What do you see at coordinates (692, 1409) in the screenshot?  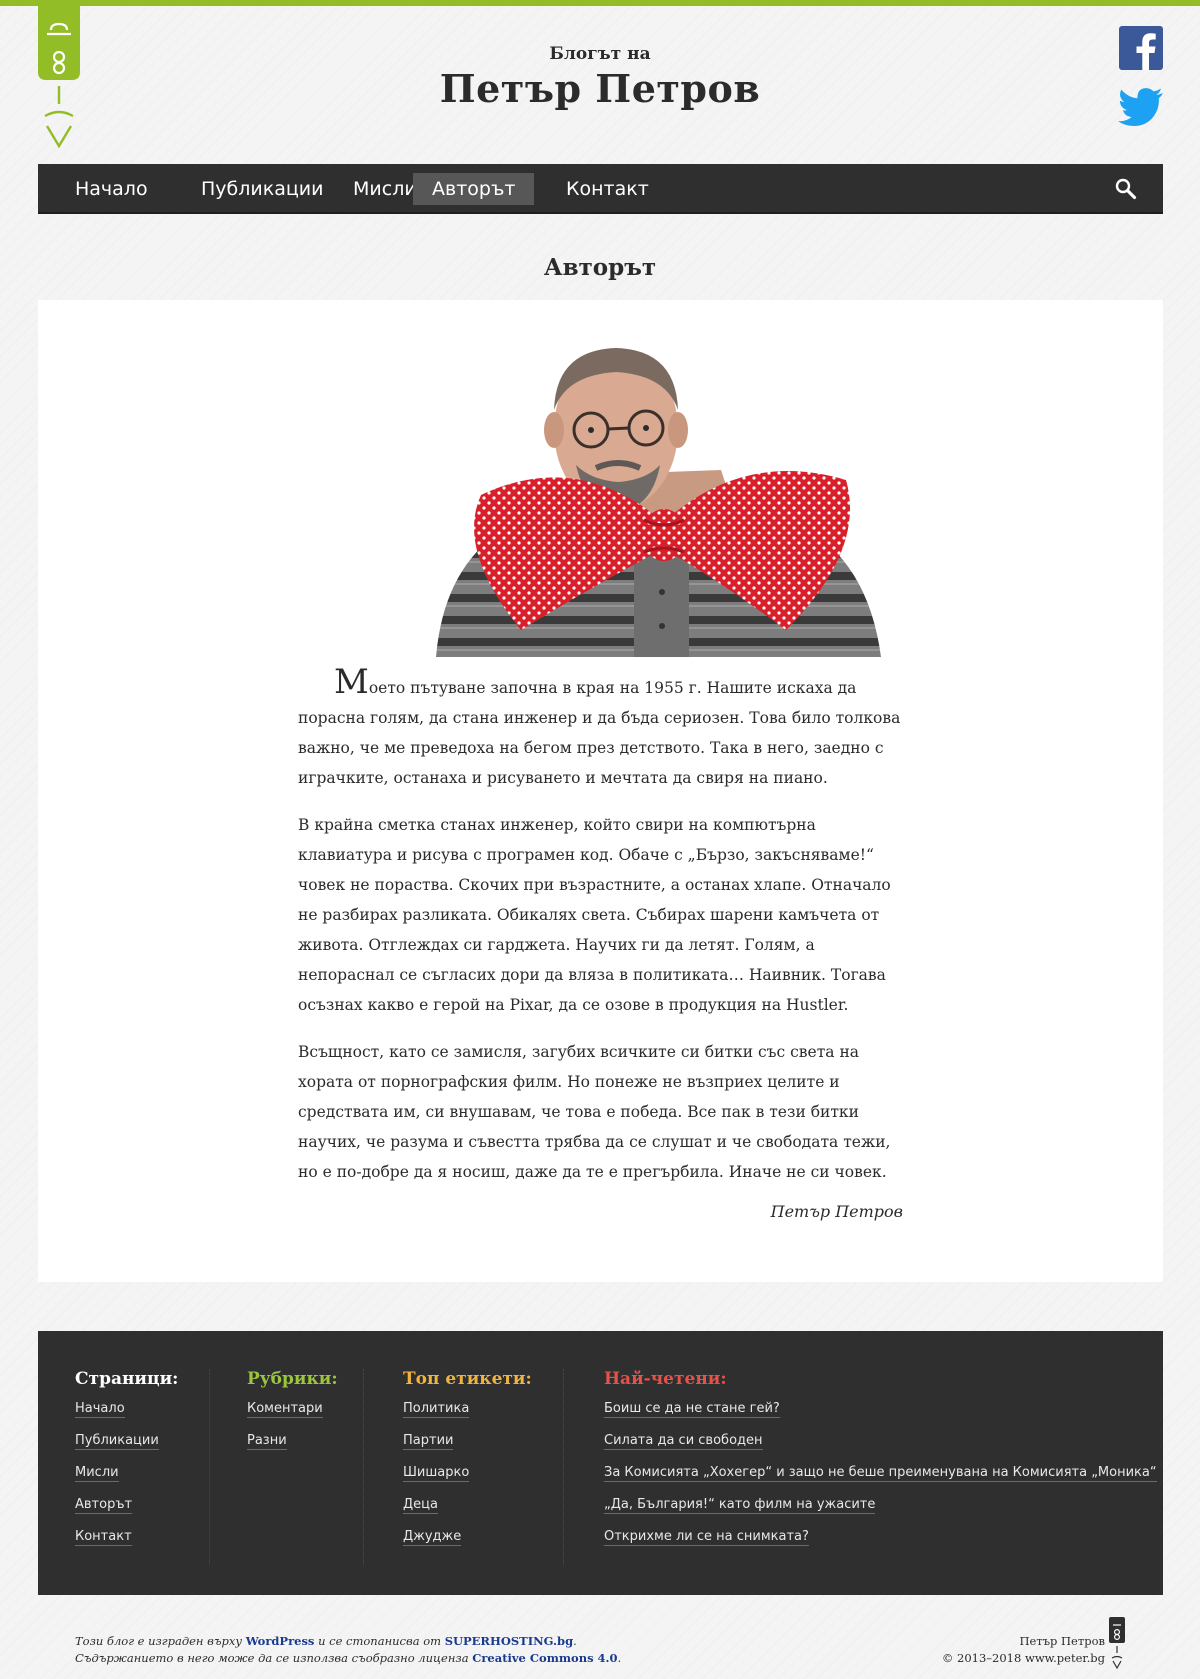 I see `footer-link: Боиш се да не стане гей?` at bounding box center [692, 1409].